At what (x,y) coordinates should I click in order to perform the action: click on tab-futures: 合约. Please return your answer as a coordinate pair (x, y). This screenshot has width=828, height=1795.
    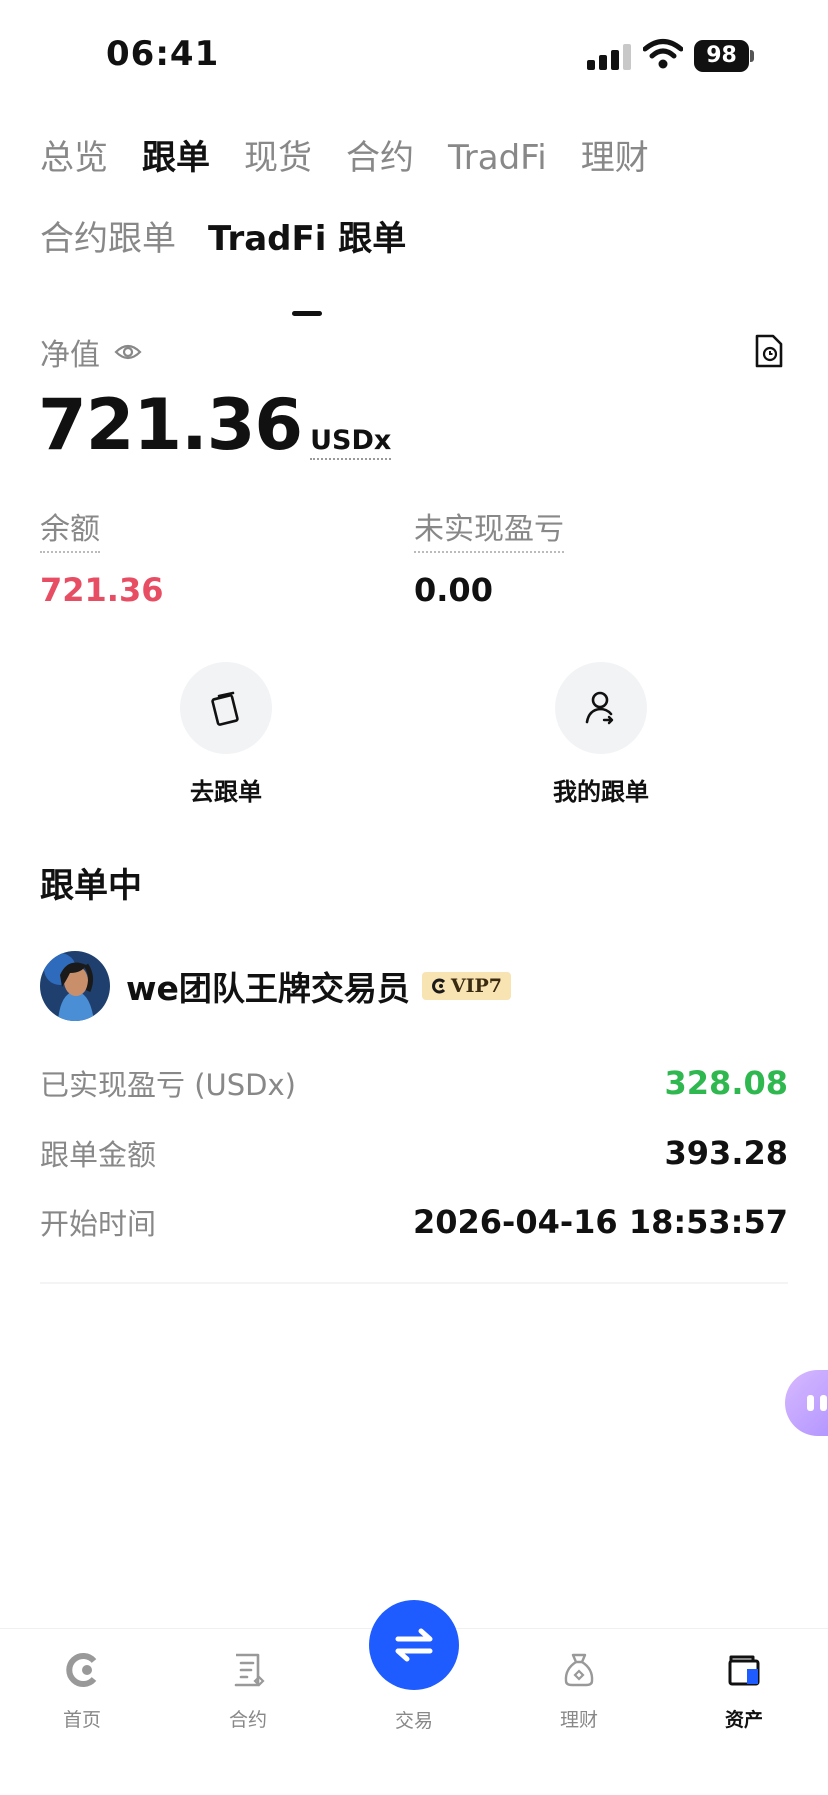
    Looking at the image, I should click on (380, 158).